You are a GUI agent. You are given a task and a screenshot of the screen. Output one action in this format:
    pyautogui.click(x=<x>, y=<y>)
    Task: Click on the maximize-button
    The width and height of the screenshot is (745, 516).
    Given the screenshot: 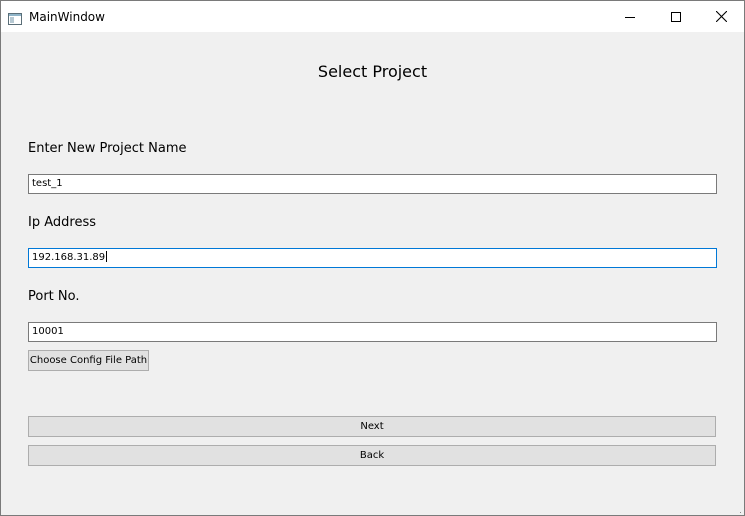 What is the action you would take?
    pyautogui.click(x=676, y=16)
    